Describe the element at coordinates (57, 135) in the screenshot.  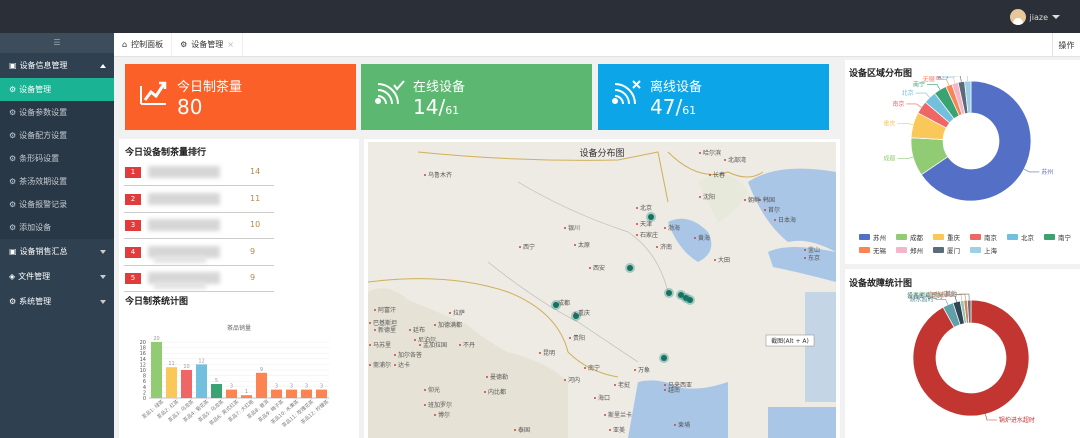
I see `sidebar-item-recipe: ⚙ 设备配方设置` at that location.